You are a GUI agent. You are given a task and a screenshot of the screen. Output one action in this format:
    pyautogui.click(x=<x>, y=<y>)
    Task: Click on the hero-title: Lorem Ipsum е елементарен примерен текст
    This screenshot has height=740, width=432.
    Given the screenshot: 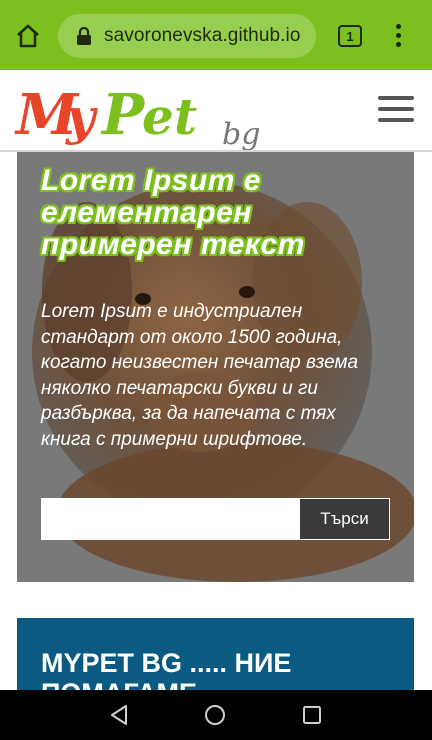 What is the action you would take?
    pyautogui.click(x=173, y=212)
    